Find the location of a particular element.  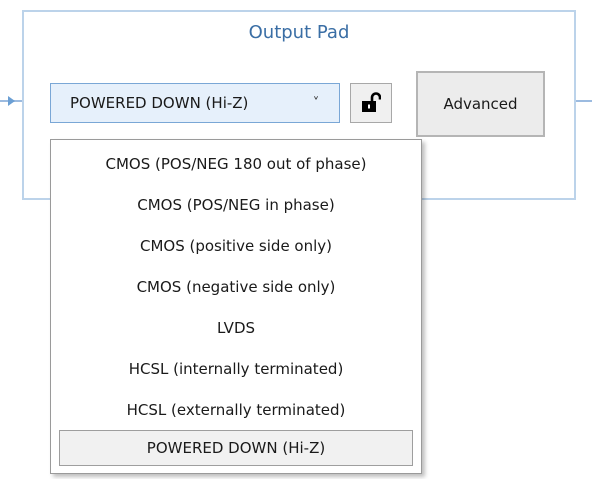

output-mode-selected-value: POWERED DOWN (Hi-Z) is located at coordinates (159, 103).